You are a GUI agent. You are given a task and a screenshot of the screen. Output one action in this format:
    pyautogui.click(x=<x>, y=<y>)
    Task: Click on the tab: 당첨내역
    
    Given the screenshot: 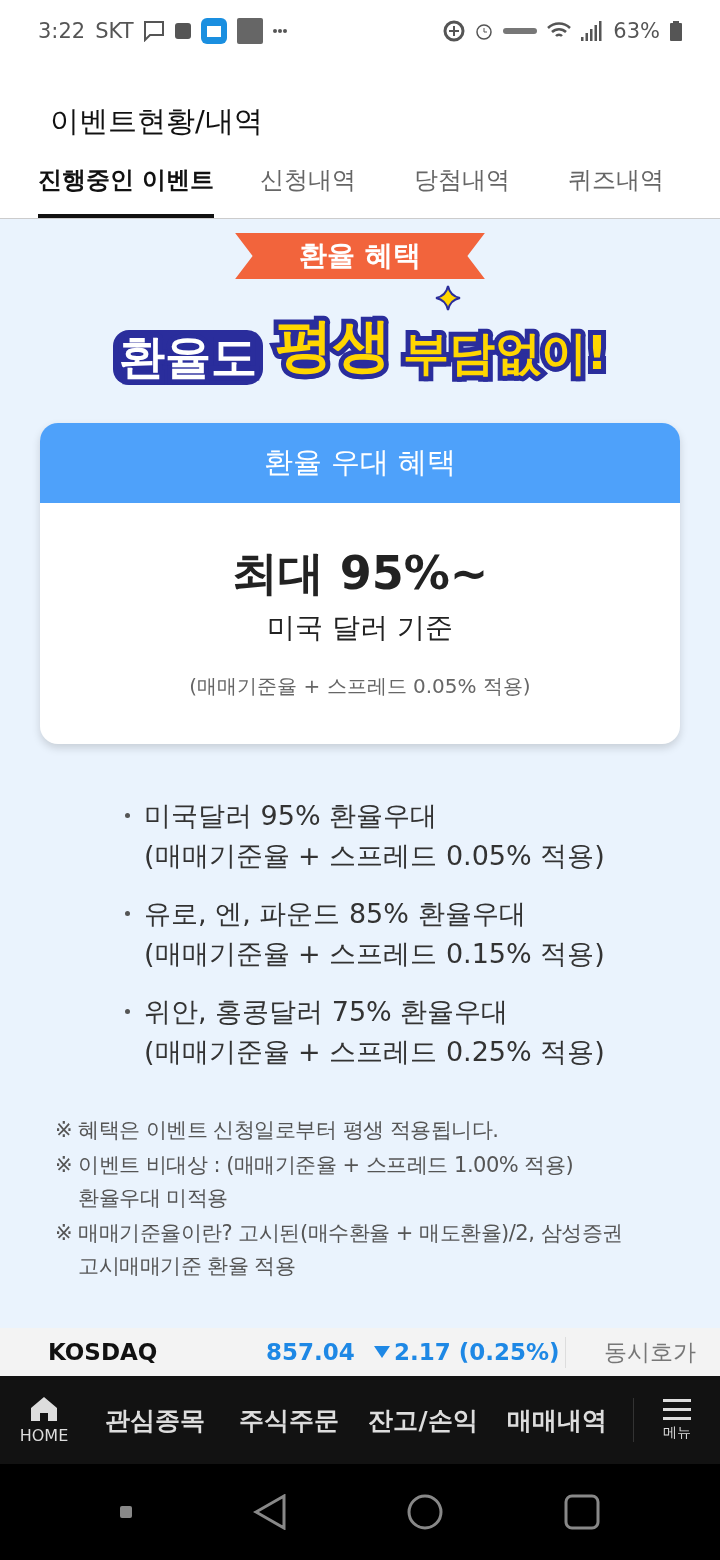 What is the action you would take?
    pyautogui.click(x=462, y=186)
    